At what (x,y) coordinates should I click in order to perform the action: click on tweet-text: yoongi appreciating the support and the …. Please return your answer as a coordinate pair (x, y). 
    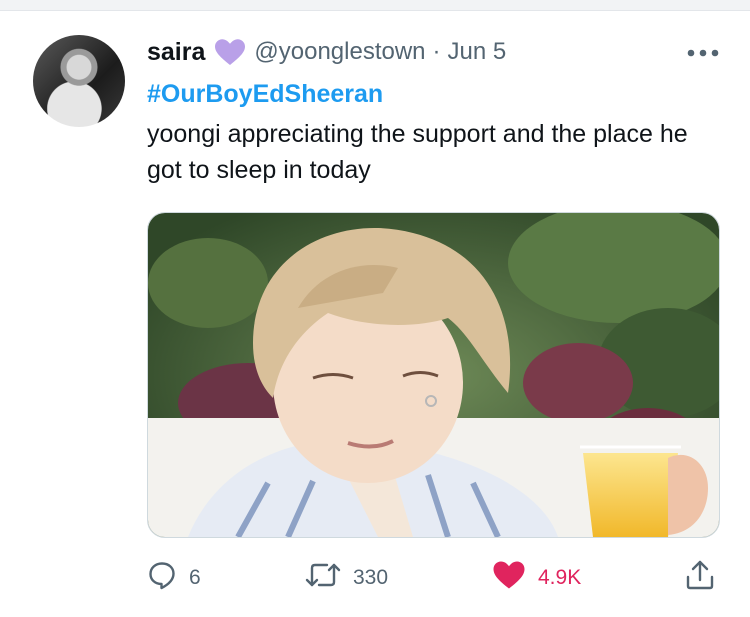
    Looking at the image, I should click on (417, 152).